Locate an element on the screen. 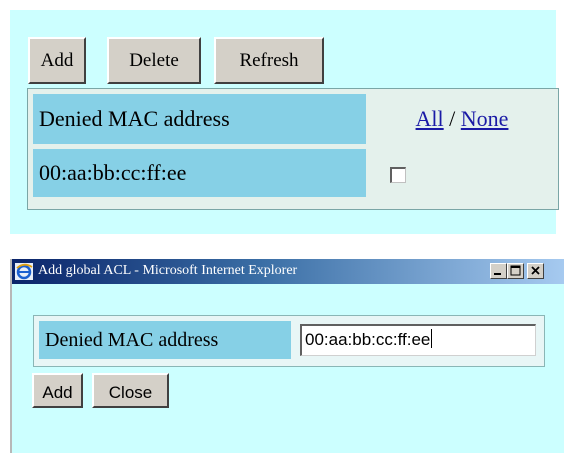  close-icon is located at coordinates (535, 270).